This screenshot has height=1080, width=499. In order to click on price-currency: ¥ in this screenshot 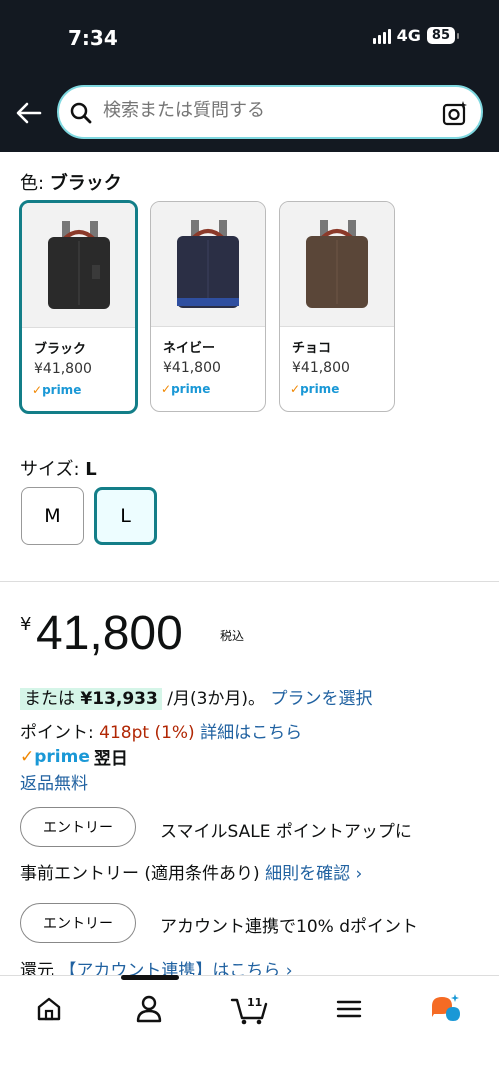, I will do `click(26, 624)`.